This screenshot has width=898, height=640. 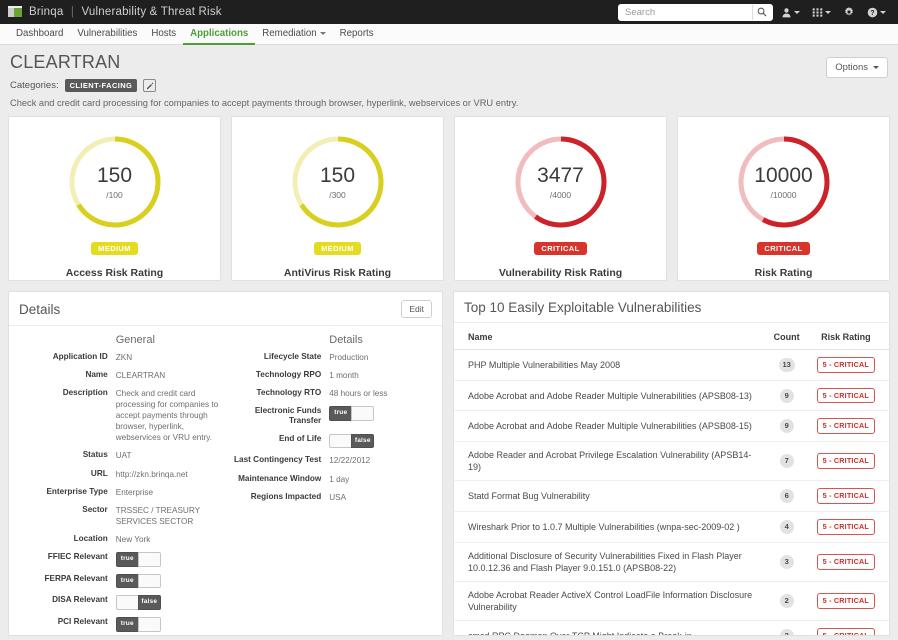 I want to click on vulnerability-count-cell: 2, so click(x=786, y=601).